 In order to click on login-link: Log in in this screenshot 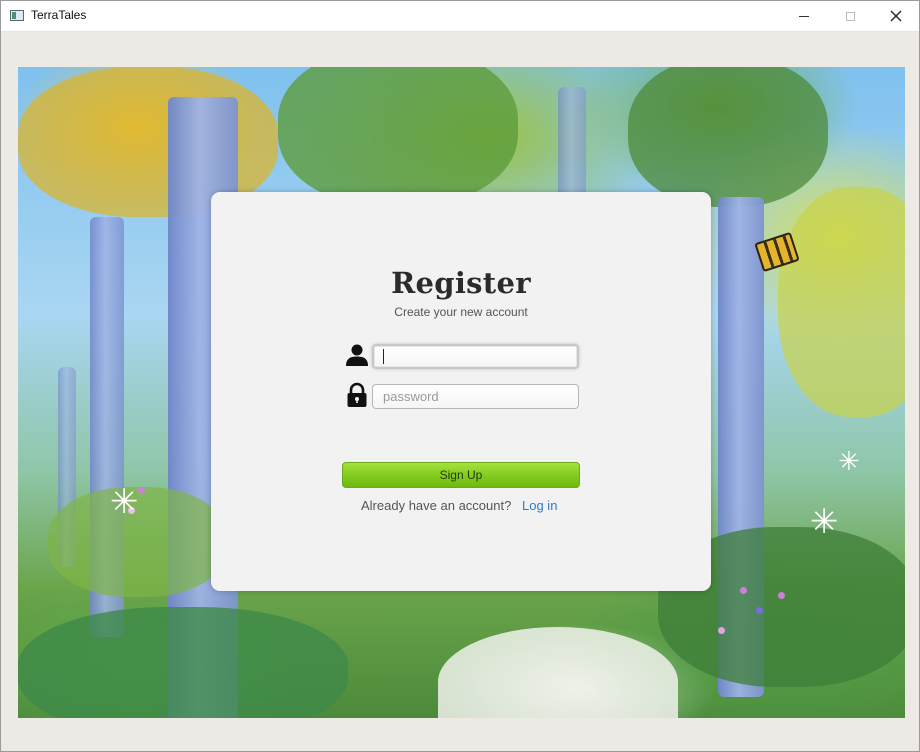, I will do `click(539, 505)`.